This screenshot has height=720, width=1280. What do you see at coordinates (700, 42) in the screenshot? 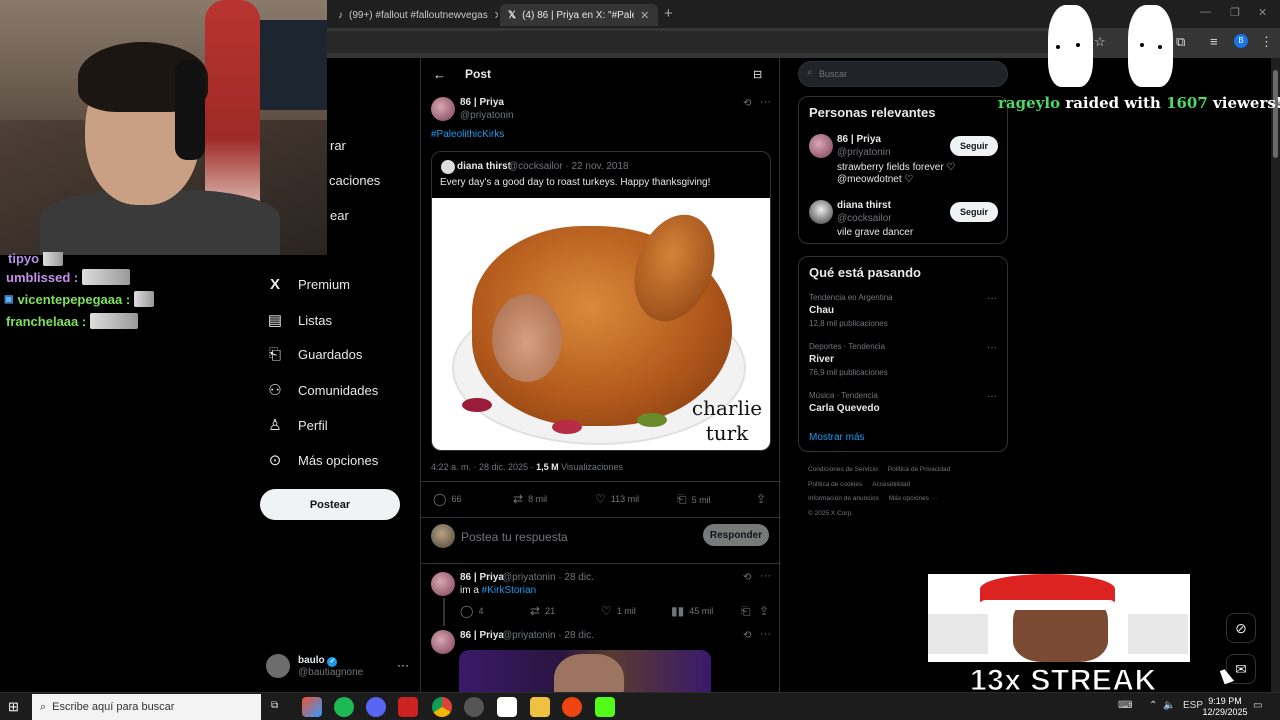
I see `omnibox` at bounding box center [700, 42].